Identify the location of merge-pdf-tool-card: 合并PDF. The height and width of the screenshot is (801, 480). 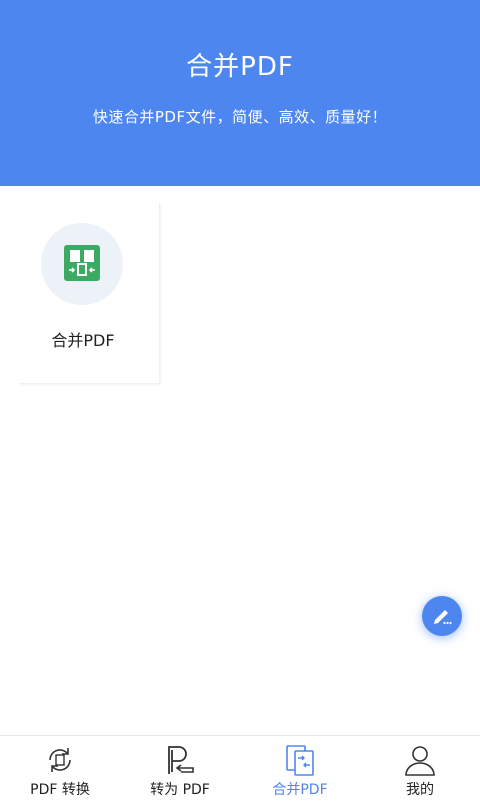
(89, 293).